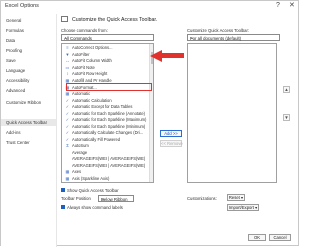 The width and height of the screenshot is (320, 247). I want to click on sum-icon: Σ, so click(67, 145).